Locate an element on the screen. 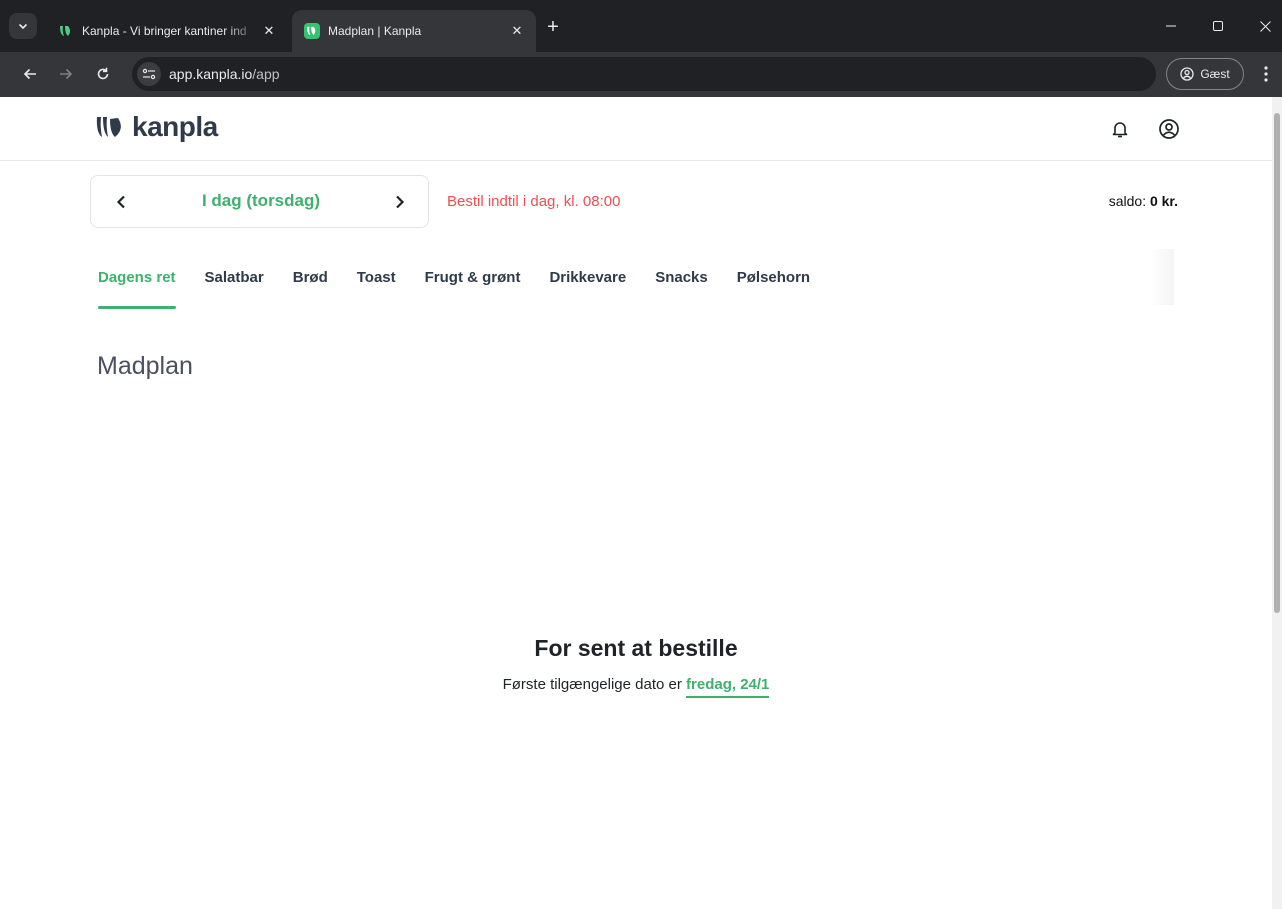 The width and height of the screenshot is (1282, 909). reload-icon is located at coordinates (103, 73).